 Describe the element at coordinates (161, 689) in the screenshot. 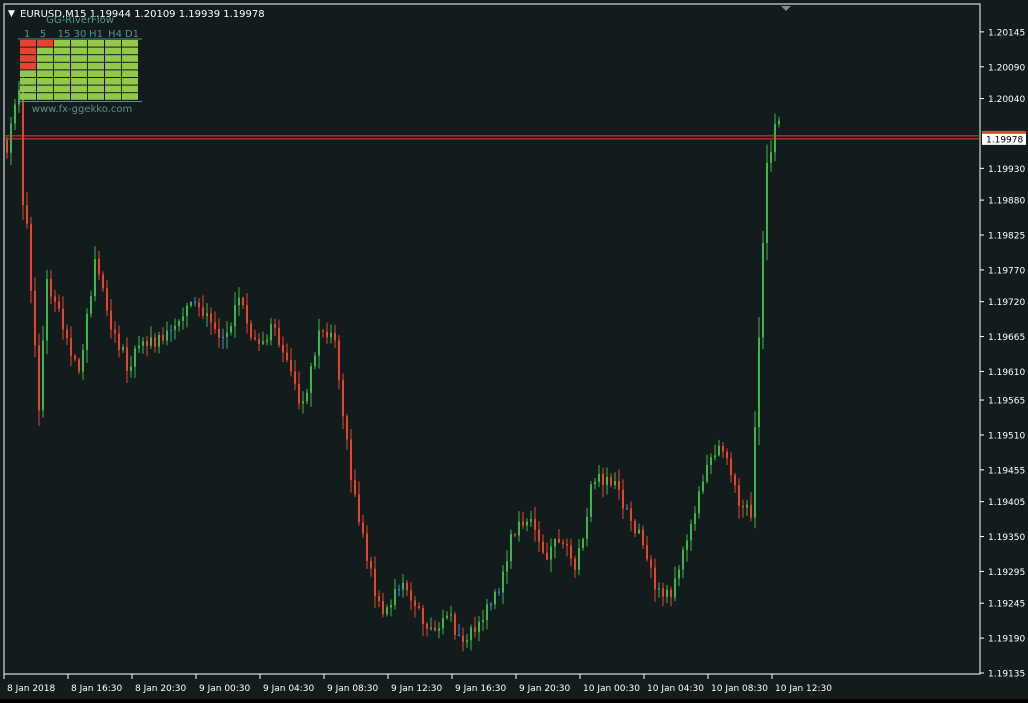

I see `time-tick-label: 8 Jan 20:30` at that location.